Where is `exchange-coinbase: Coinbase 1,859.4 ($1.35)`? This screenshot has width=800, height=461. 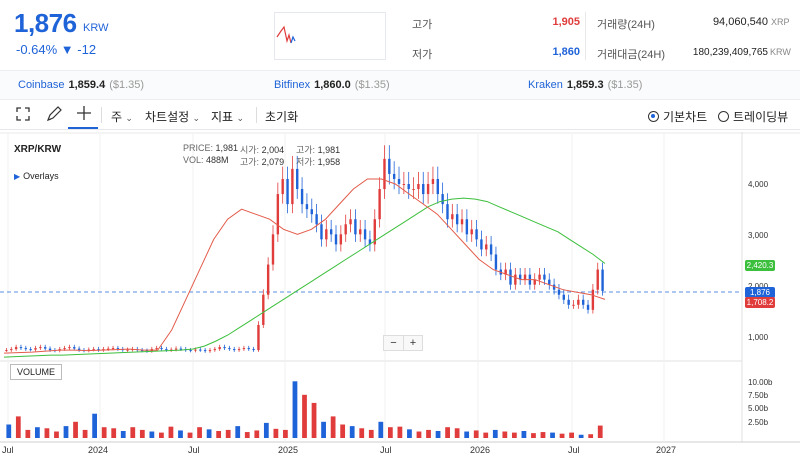
exchange-coinbase: Coinbase 1,859.4 ($1.35) is located at coordinates (81, 85).